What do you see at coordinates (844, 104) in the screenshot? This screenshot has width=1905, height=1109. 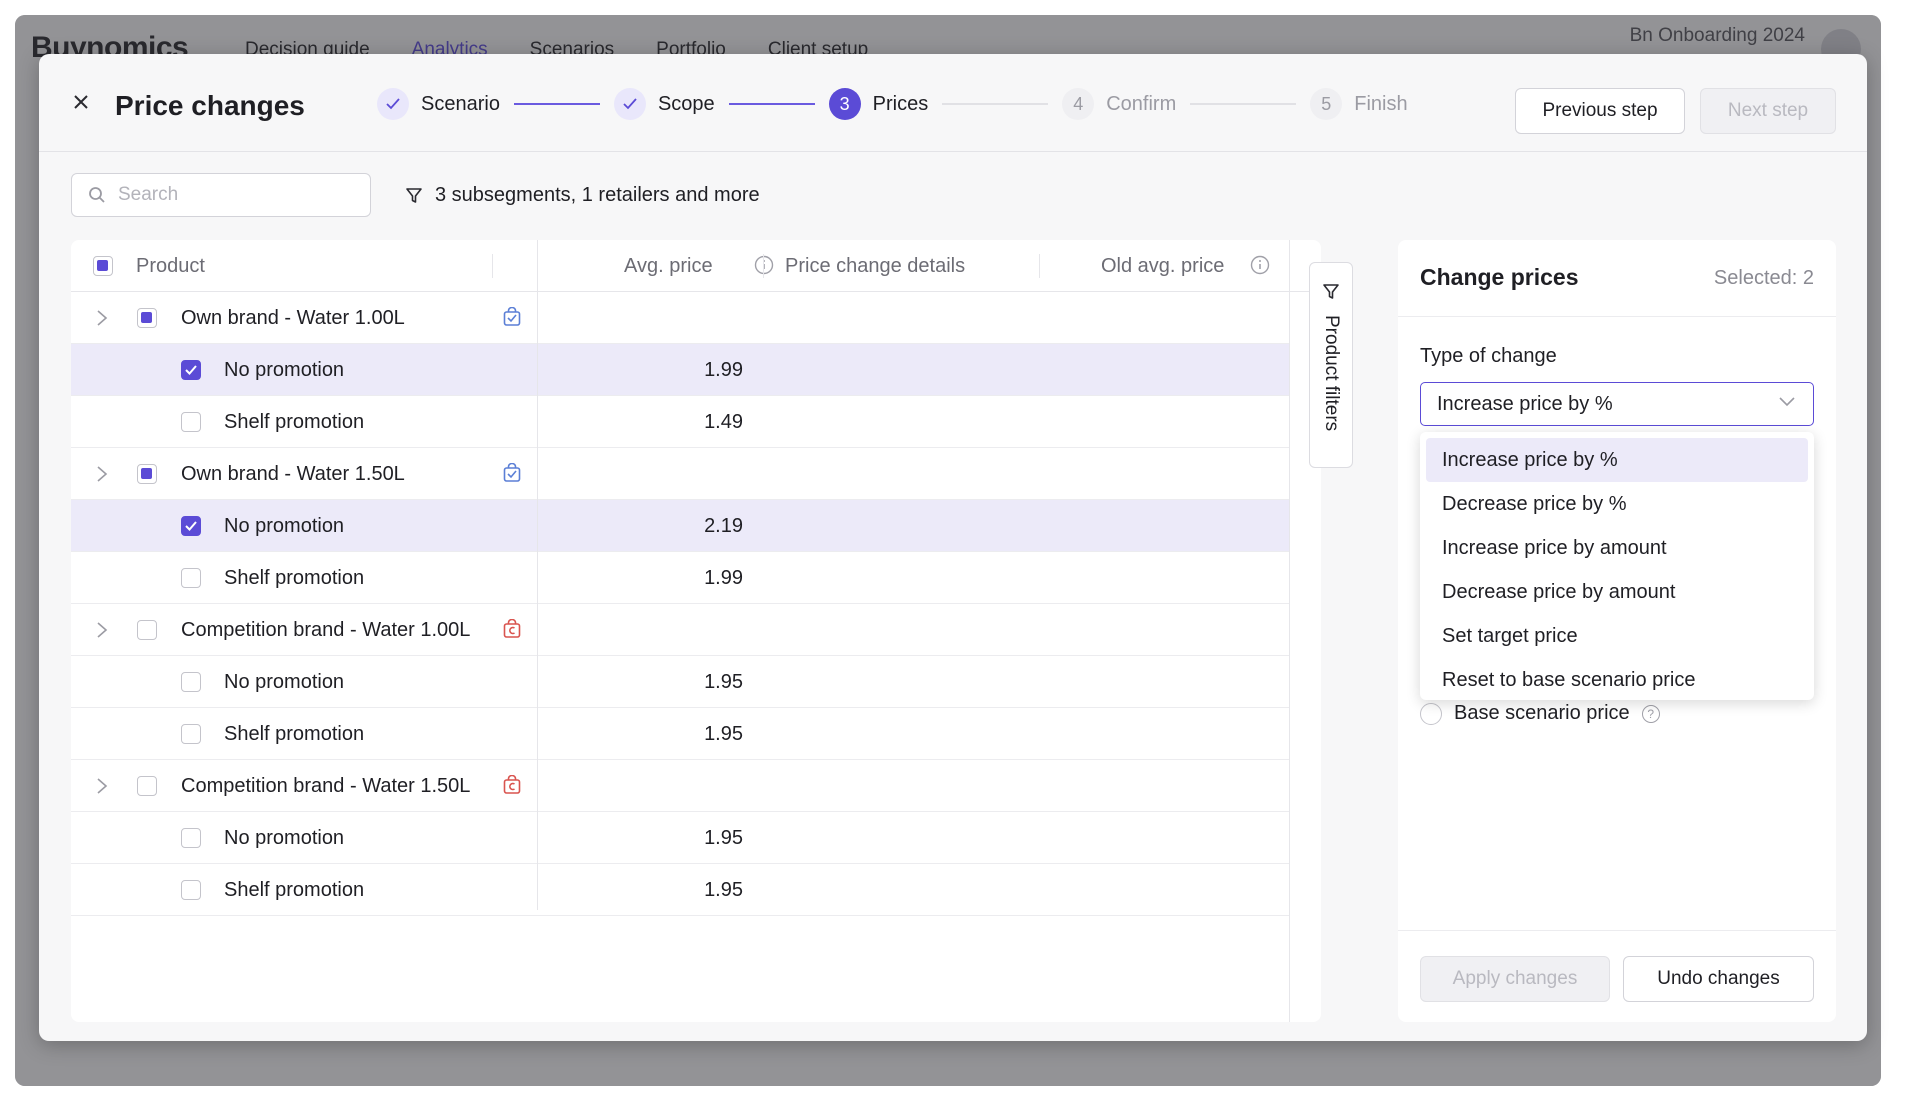 I see `step-number: 3` at bounding box center [844, 104].